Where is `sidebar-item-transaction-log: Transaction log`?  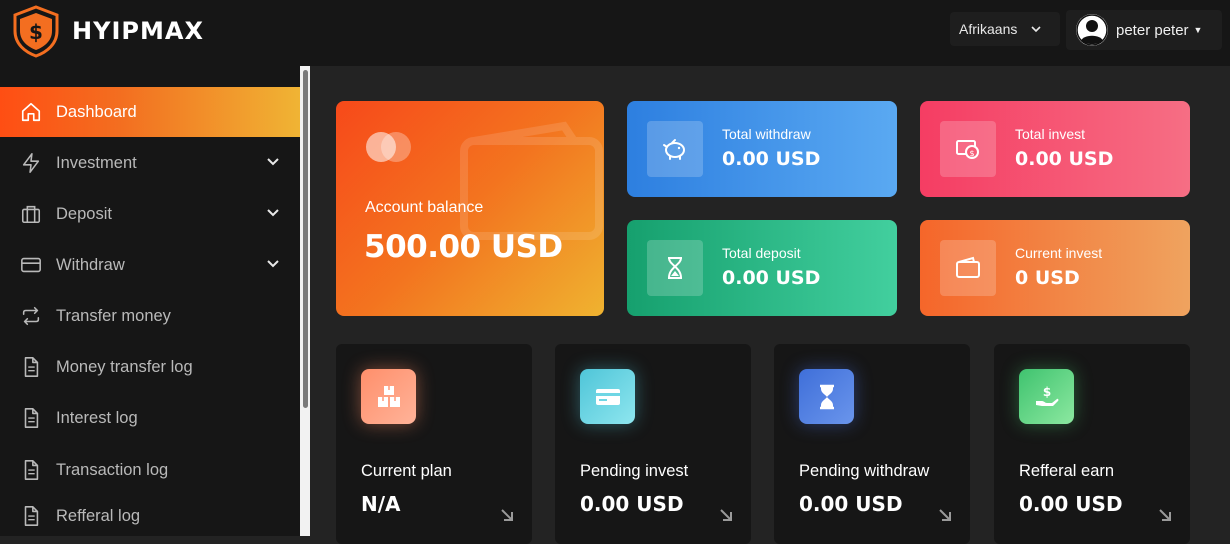
sidebar-item-transaction-log: Transaction log is located at coordinates (150, 470).